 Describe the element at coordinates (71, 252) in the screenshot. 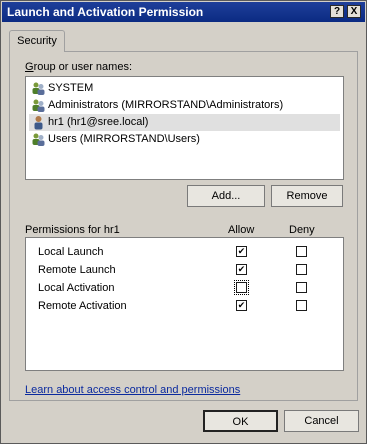

I see `permission-name: Local Launch` at that location.